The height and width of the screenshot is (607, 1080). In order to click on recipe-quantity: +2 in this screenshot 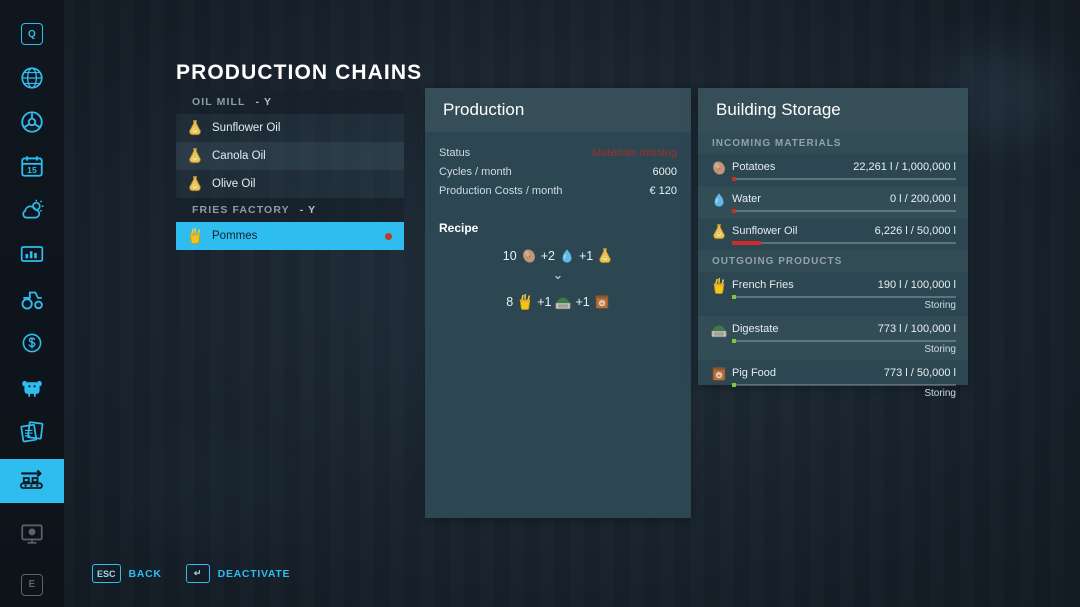, I will do `click(547, 255)`.